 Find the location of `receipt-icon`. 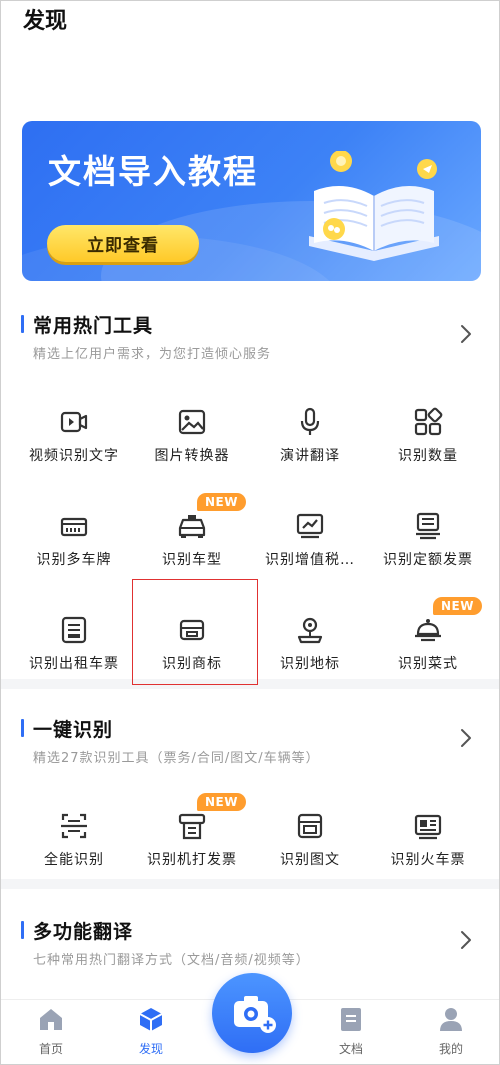

receipt-icon is located at coordinates (428, 526).